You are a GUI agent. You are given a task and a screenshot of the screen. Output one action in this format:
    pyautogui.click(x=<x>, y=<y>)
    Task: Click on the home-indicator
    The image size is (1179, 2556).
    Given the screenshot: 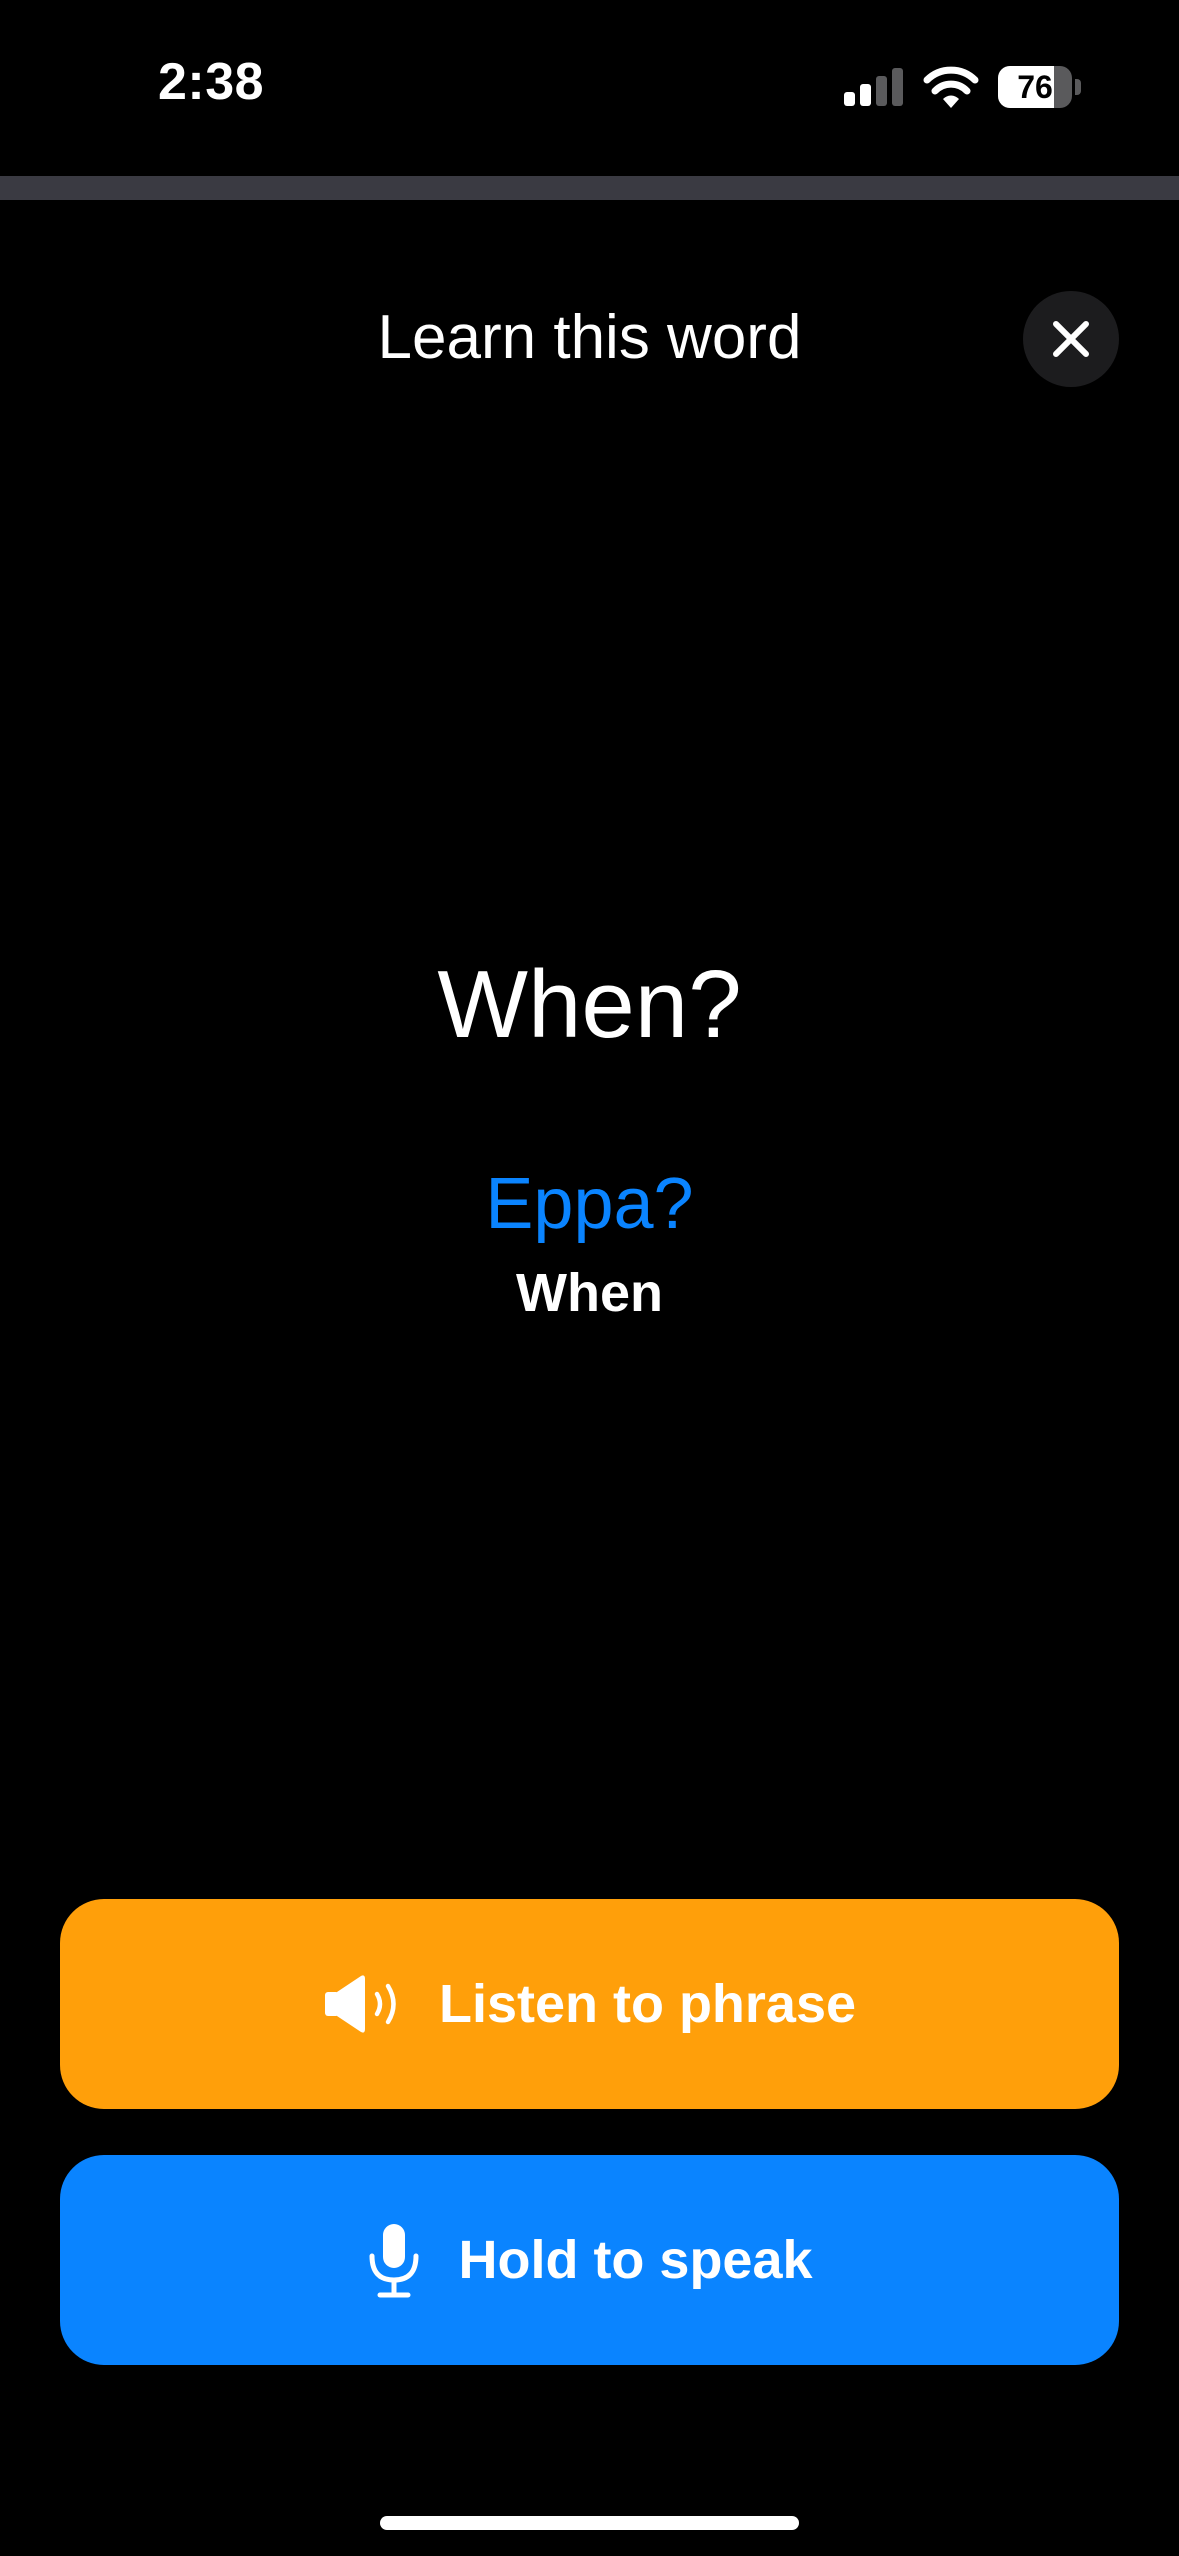 What is the action you would take?
    pyautogui.click(x=589, y=2523)
    